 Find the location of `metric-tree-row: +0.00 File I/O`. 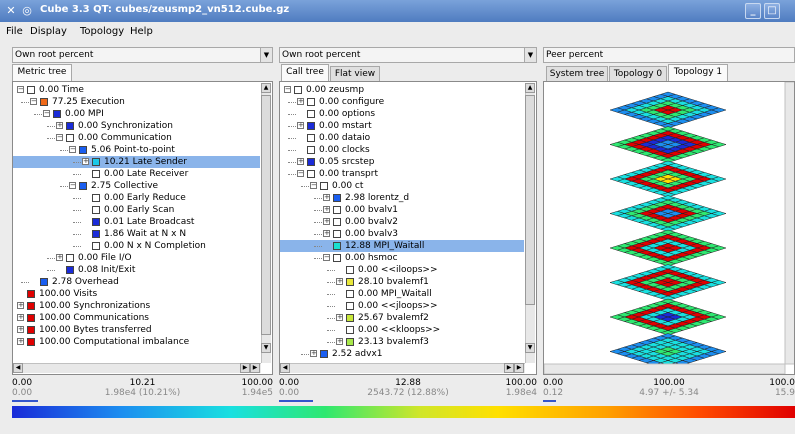

metric-tree-row: +0.00 File I/O is located at coordinates (136, 258).